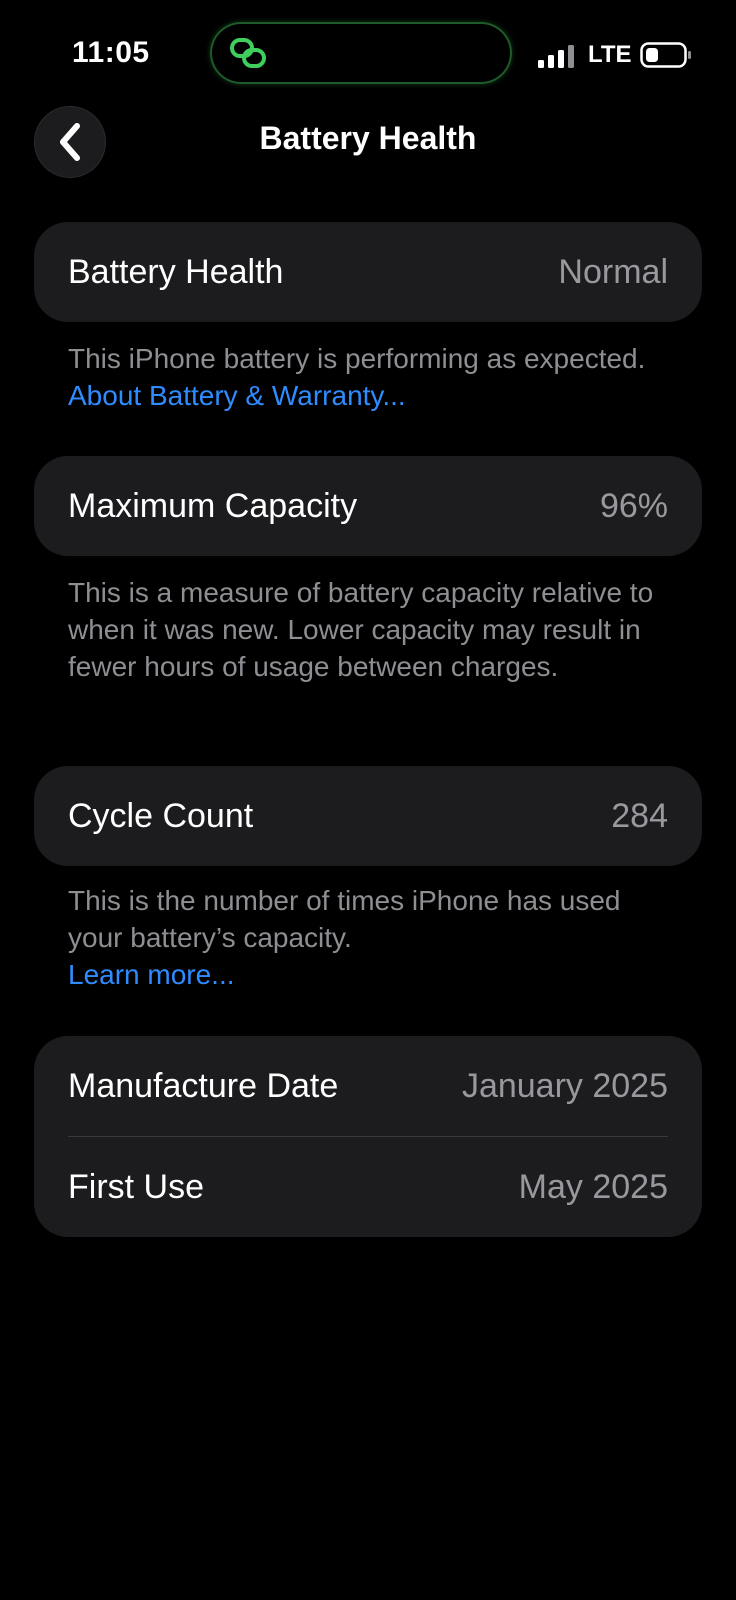  I want to click on battery-health-card: Battery Health Normal, so click(368, 272).